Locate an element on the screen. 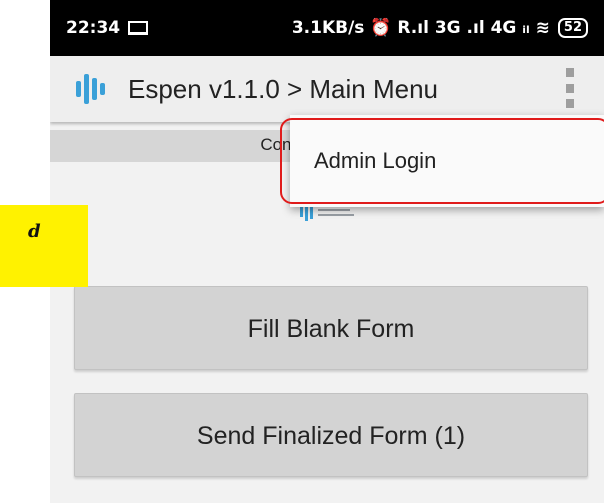 This screenshot has height=503, width=604. fill-blank-form-button: Fill Blank Form is located at coordinates (331, 328).